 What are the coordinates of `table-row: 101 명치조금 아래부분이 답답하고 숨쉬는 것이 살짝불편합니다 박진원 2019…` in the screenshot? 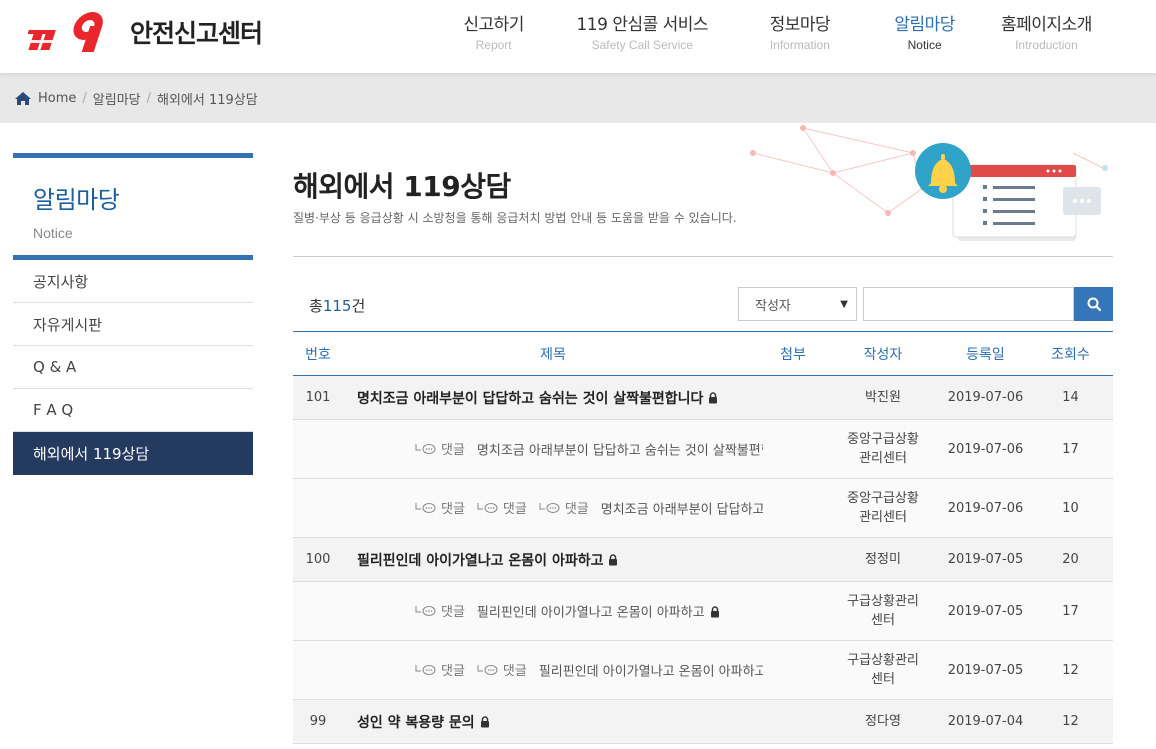 It's located at (703, 397).